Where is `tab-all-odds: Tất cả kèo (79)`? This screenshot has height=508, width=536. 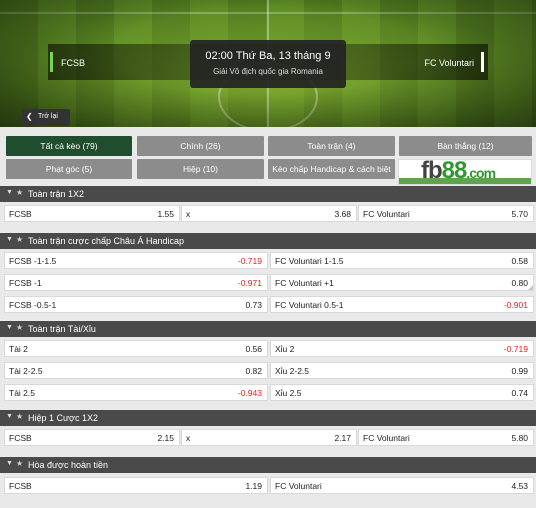 tab-all-odds: Tất cả kèo (79) is located at coordinates (69, 146).